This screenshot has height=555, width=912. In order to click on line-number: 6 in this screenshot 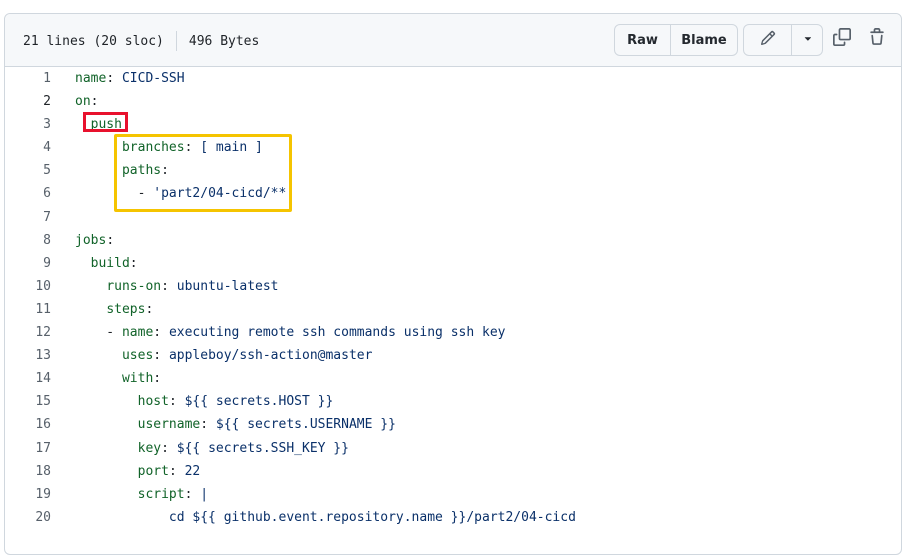, I will do `click(28, 193)`.